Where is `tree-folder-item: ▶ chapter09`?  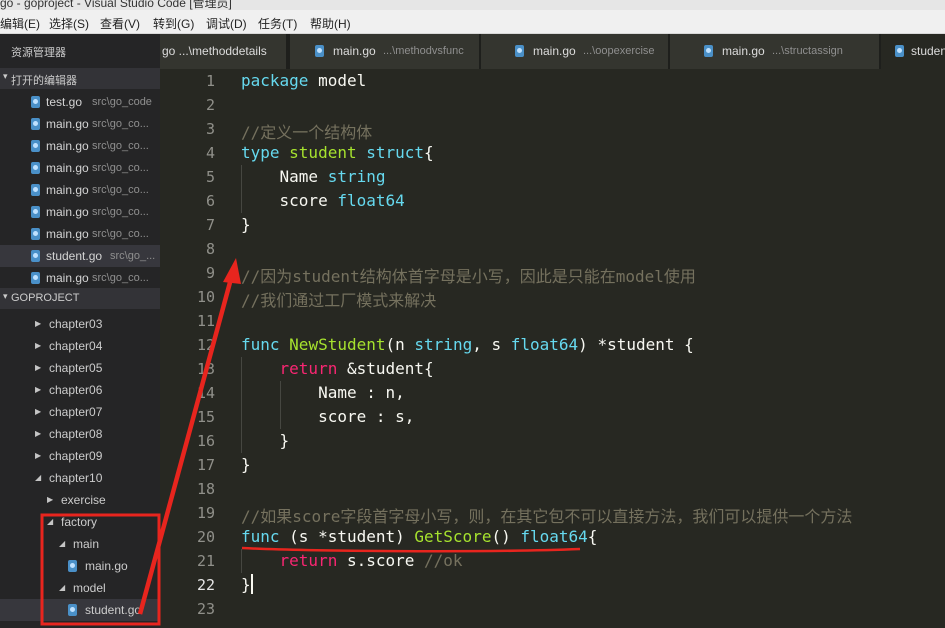
tree-folder-item: ▶ chapter09 is located at coordinates (80, 456).